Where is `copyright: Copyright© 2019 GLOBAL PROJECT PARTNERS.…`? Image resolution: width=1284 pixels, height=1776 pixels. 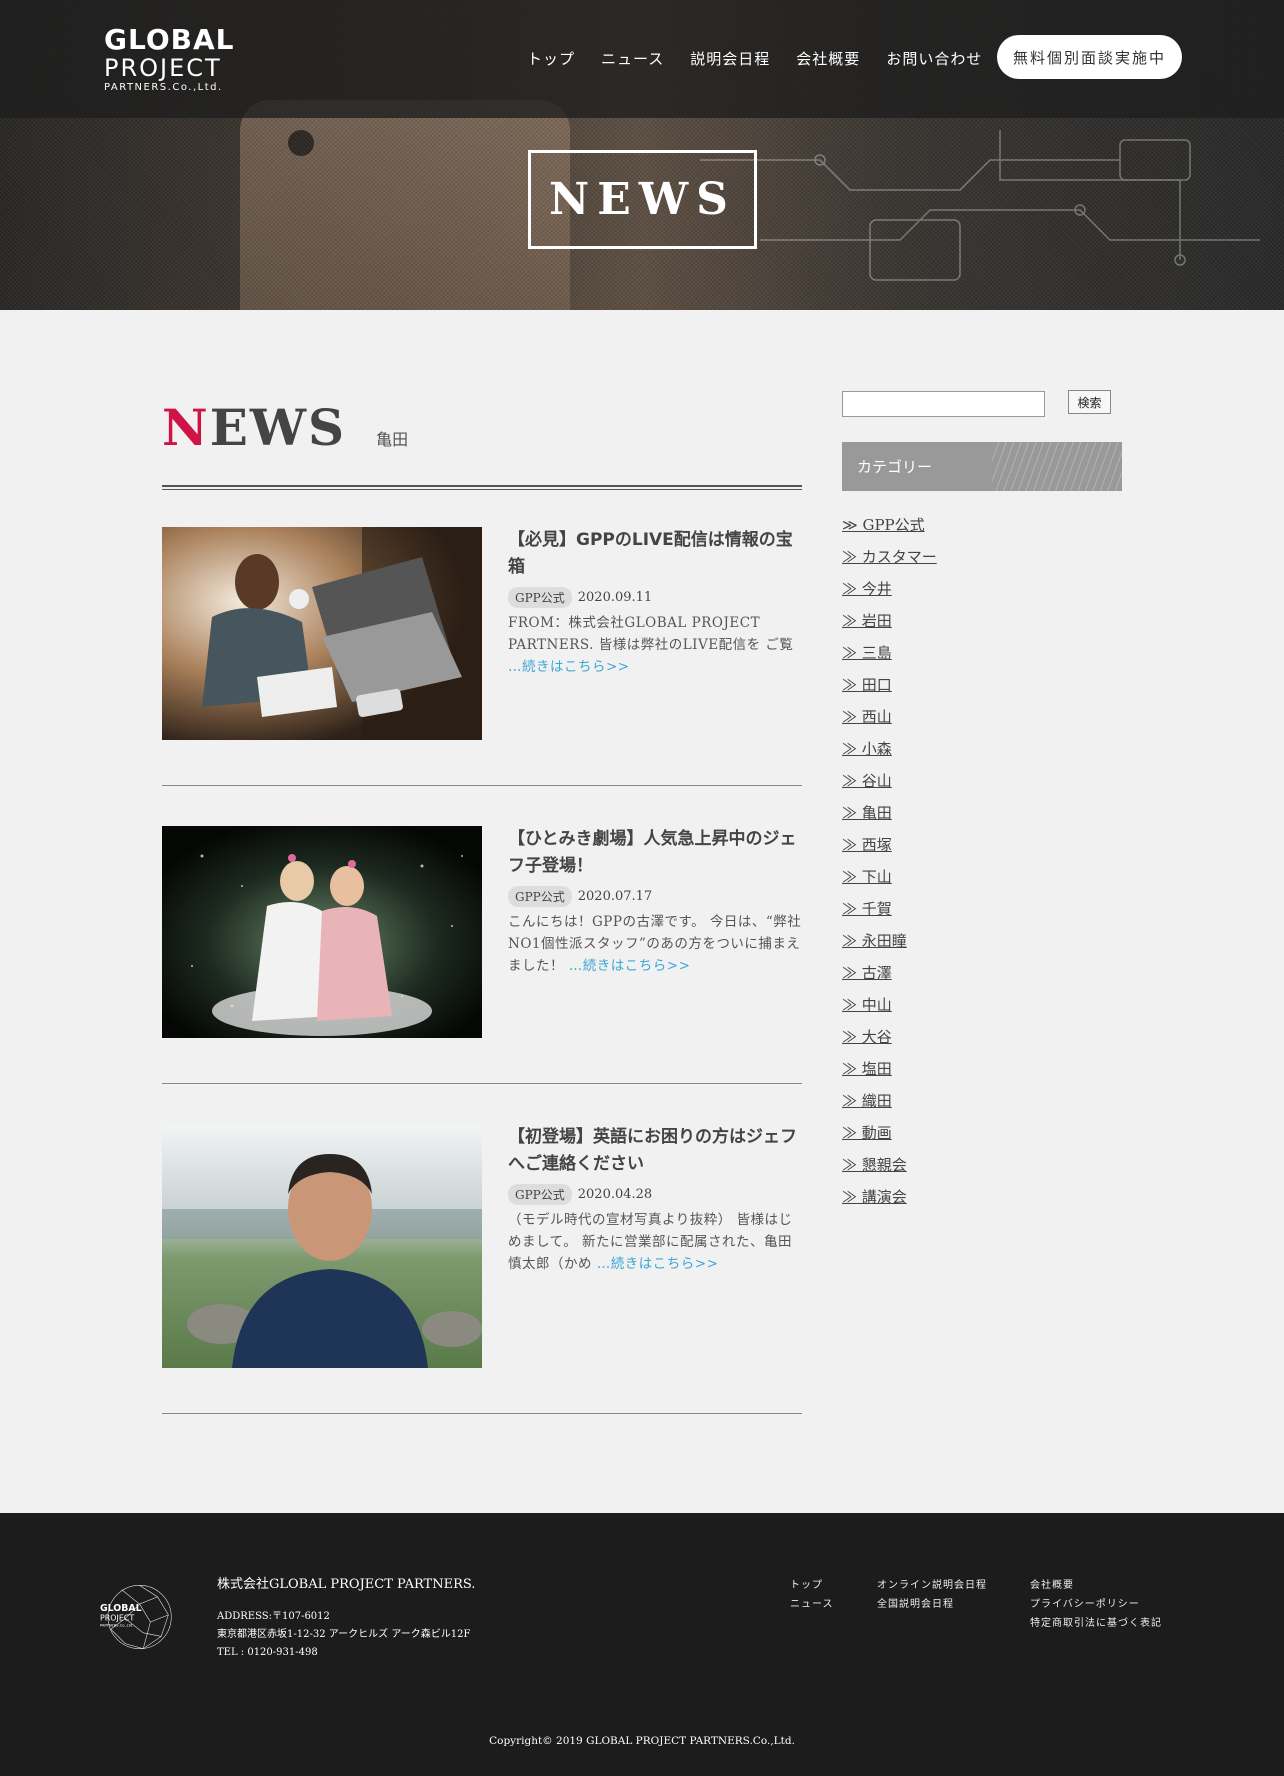
copyright: Copyright© 2019 GLOBAL PROJECT PARTNERS.… is located at coordinates (642, 1741).